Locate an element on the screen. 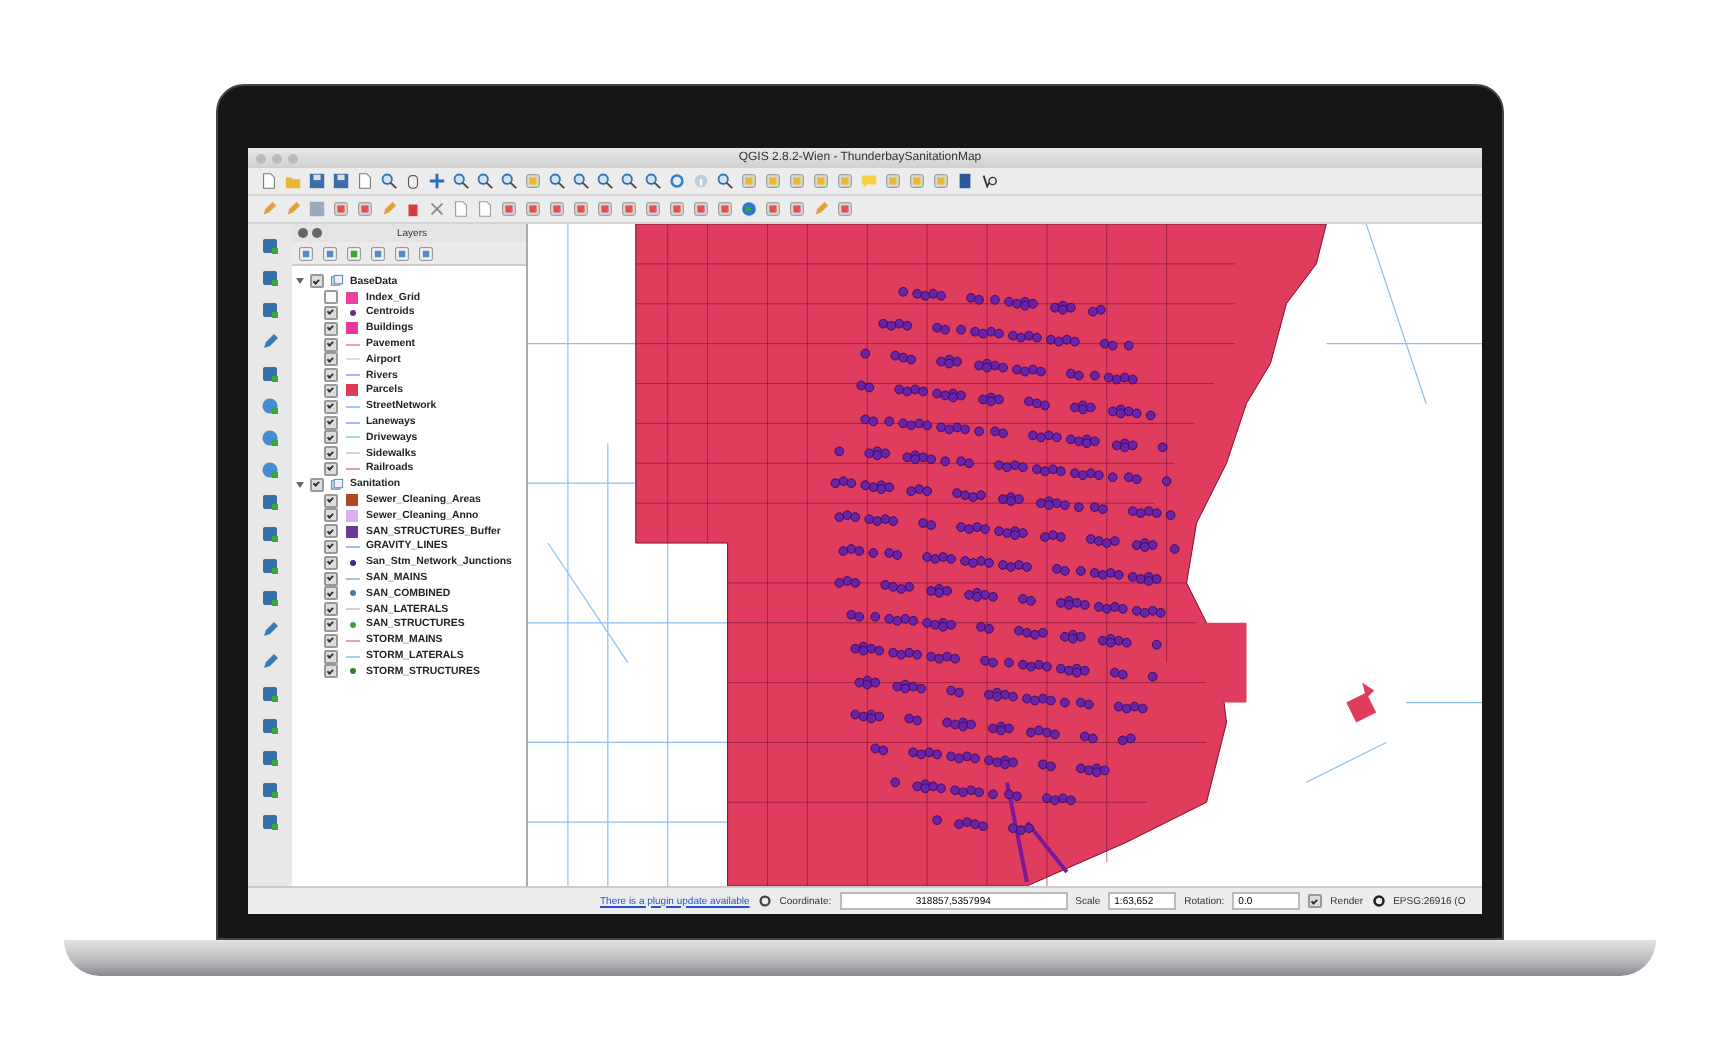  trash-icon is located at coordinates (413, 209).